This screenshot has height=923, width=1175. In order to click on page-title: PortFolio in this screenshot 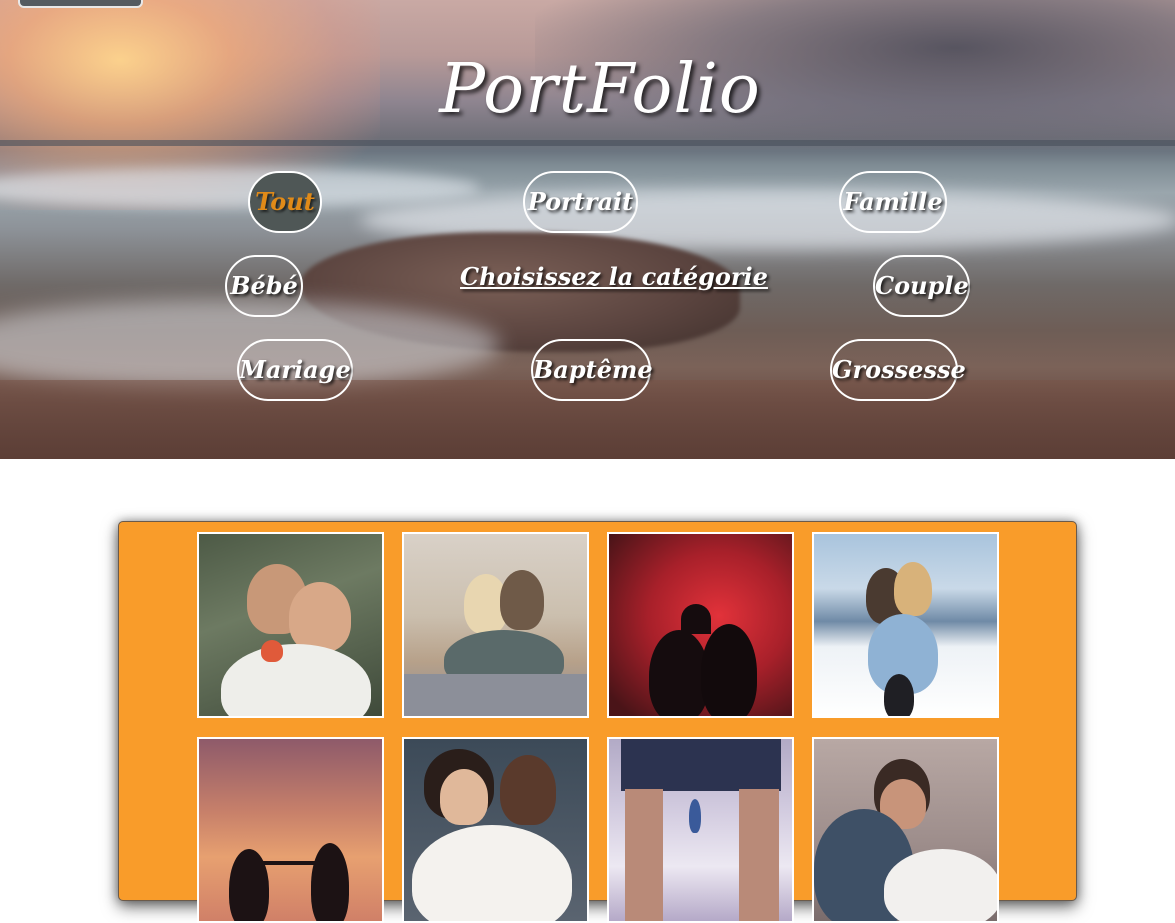, I will do `click(600, 89)`.